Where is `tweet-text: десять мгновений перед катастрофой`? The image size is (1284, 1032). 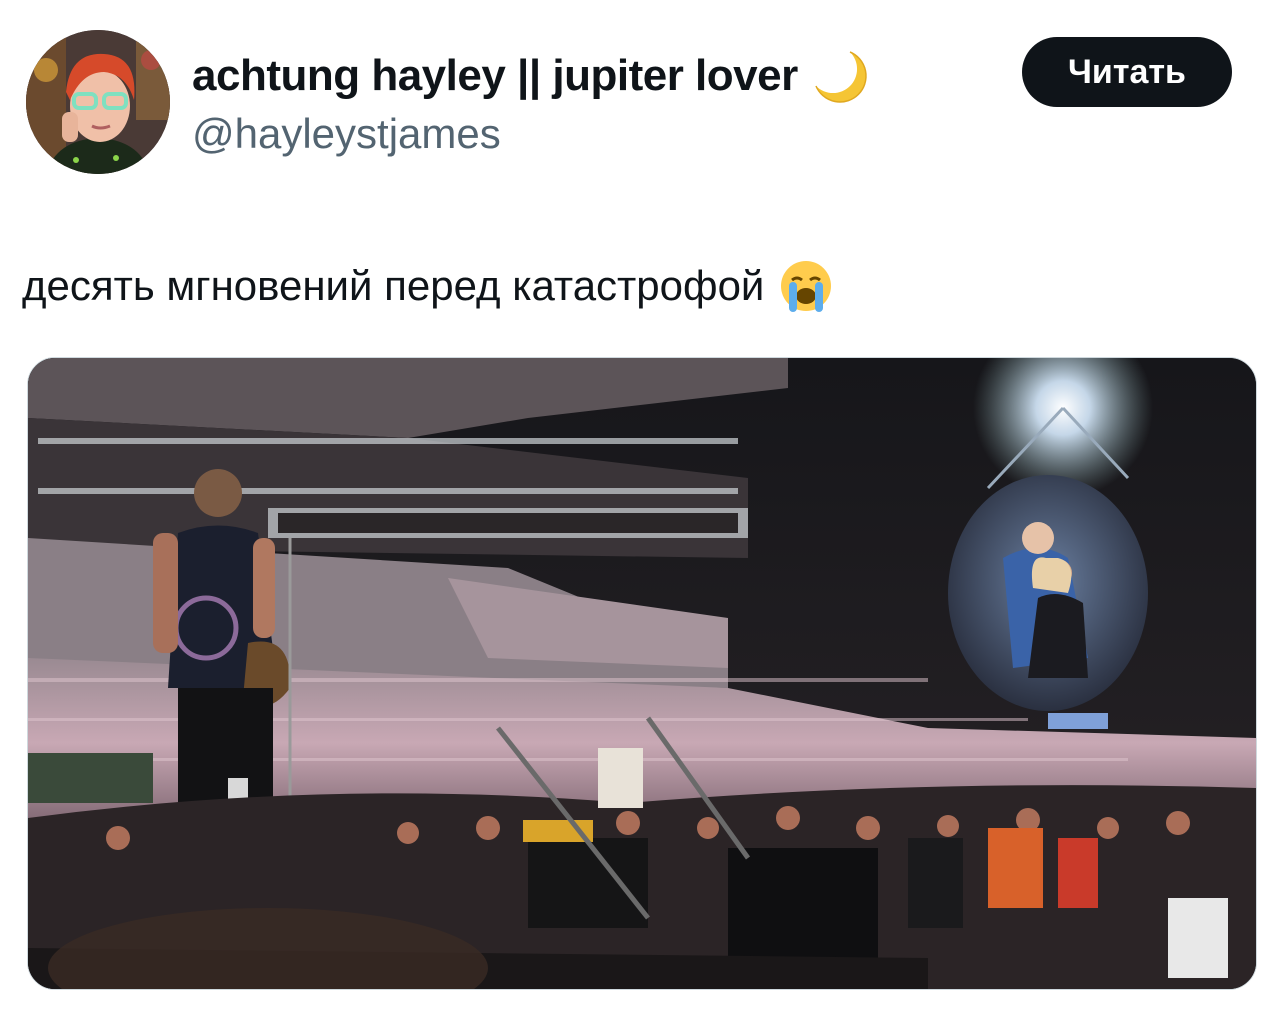 tweet-text: десять мгновений перед катастрофой is located at coordinates (393, 285).